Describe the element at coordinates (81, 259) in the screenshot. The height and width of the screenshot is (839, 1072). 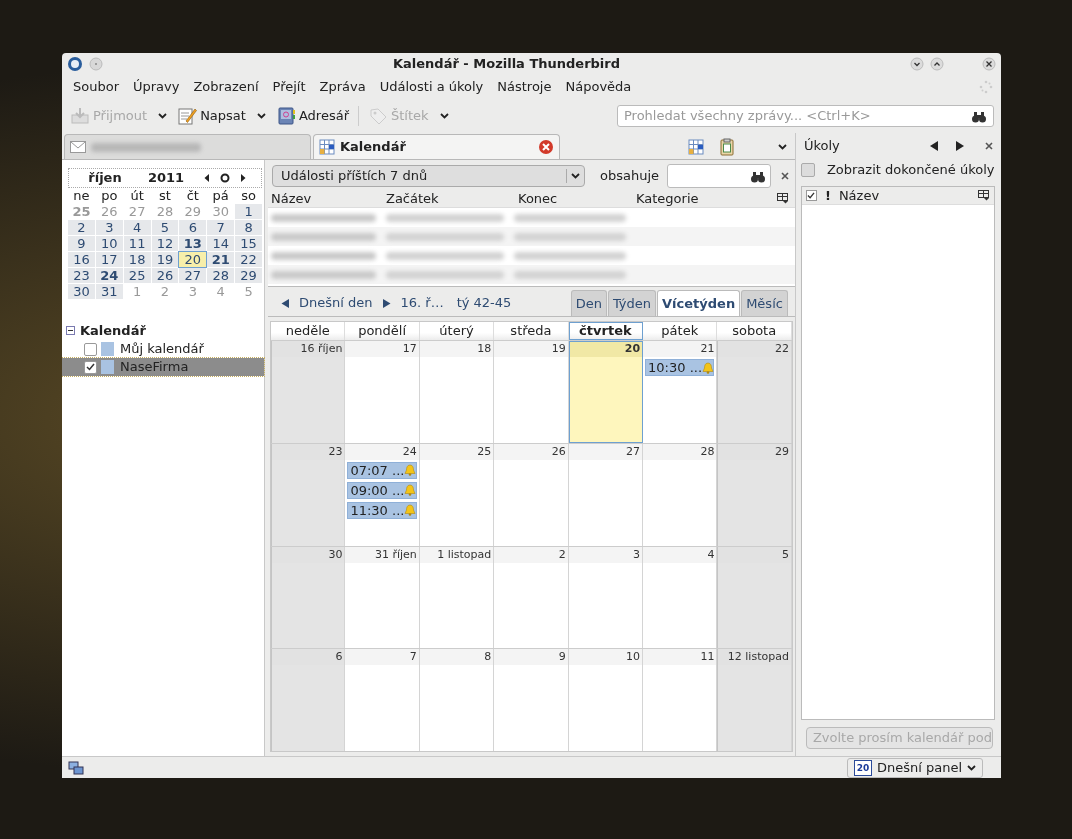
I see `day-cell: 16` at that location.